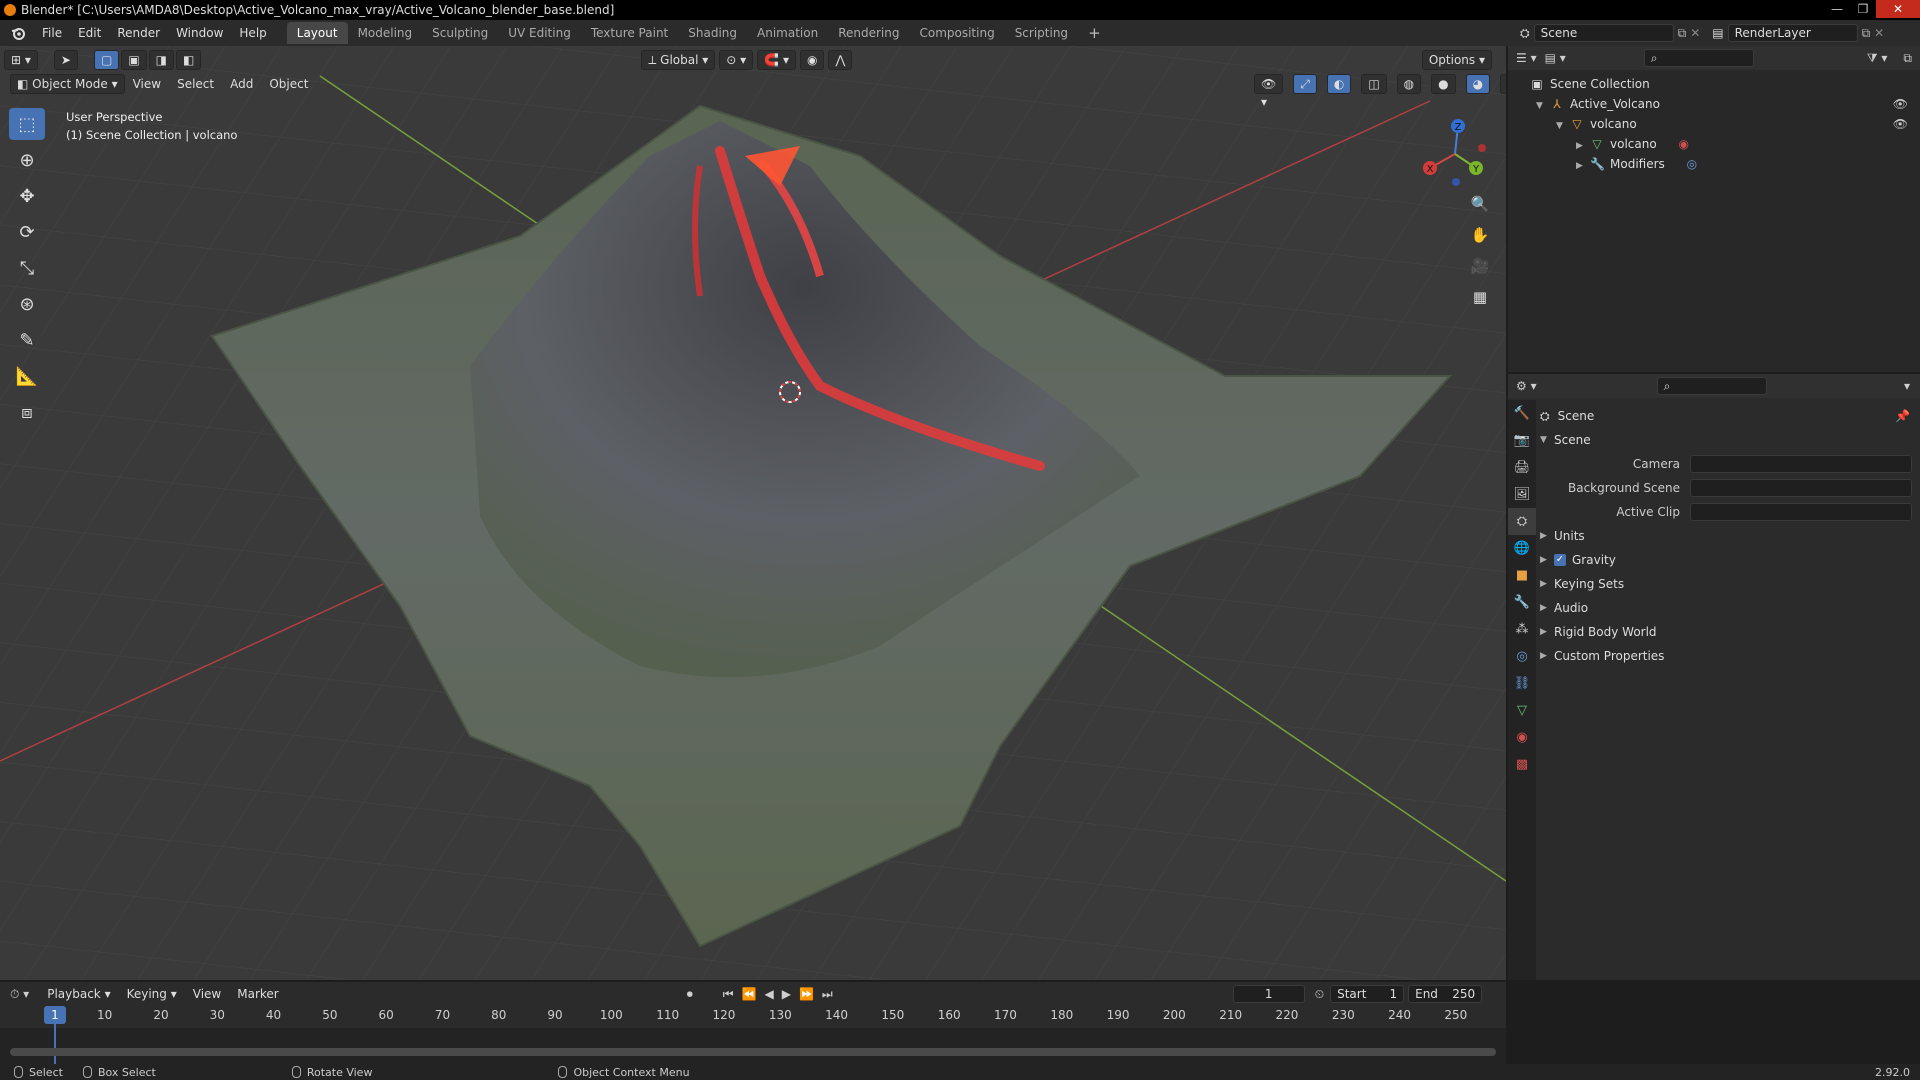 The image size is (1920, 1080). I want to click on tool-tab-icon: 🔨, so click(1522, 413).